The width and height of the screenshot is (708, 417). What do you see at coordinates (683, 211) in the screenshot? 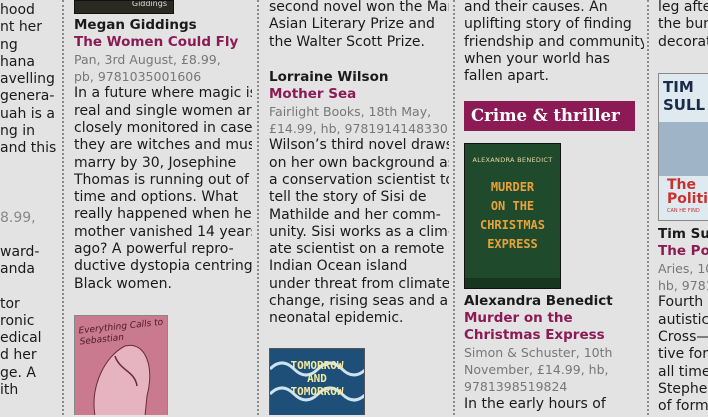
I see `cover-text: CAN HE FIND` at bounding box center [683, 211].